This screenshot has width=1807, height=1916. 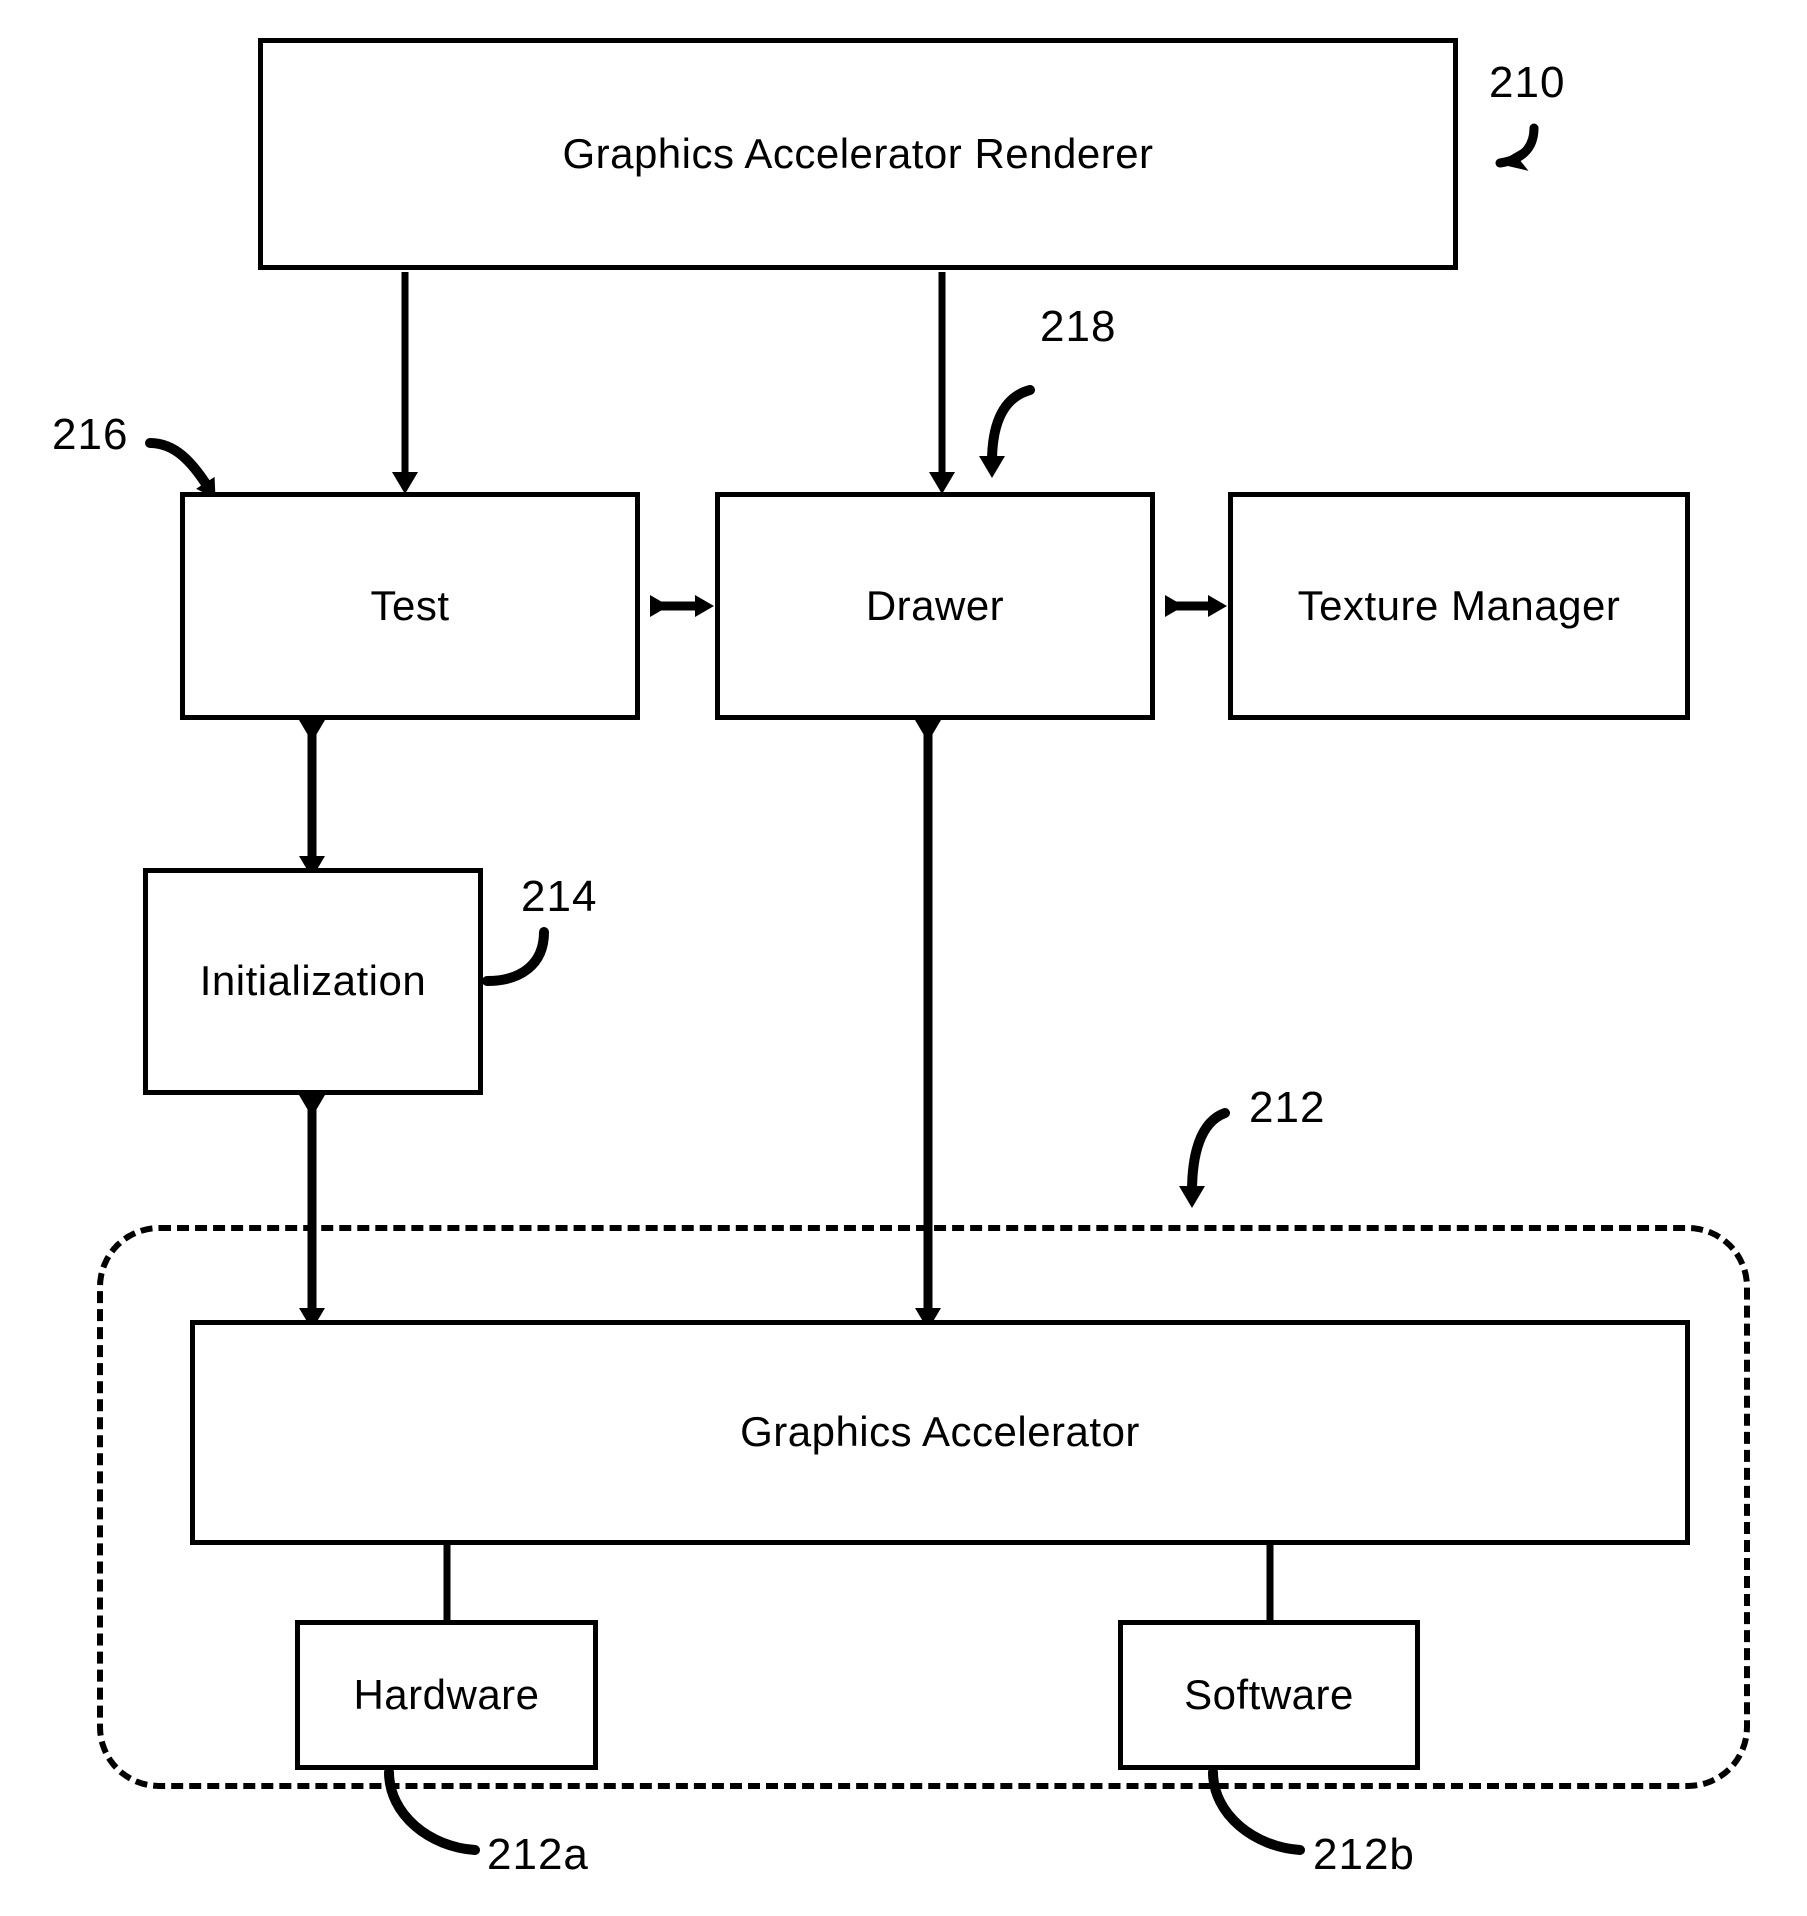 I want to click on node-test: Test, so click(x=410, y=606).